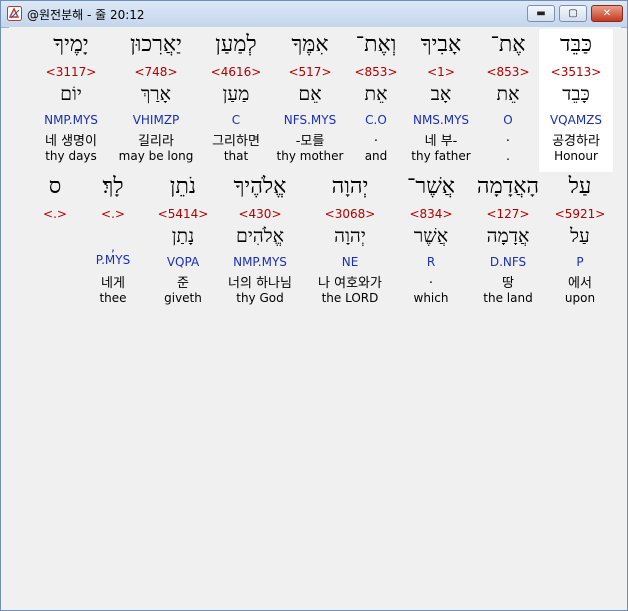  I want to click on hebrew-word: אֶת־, so click(508, 44).